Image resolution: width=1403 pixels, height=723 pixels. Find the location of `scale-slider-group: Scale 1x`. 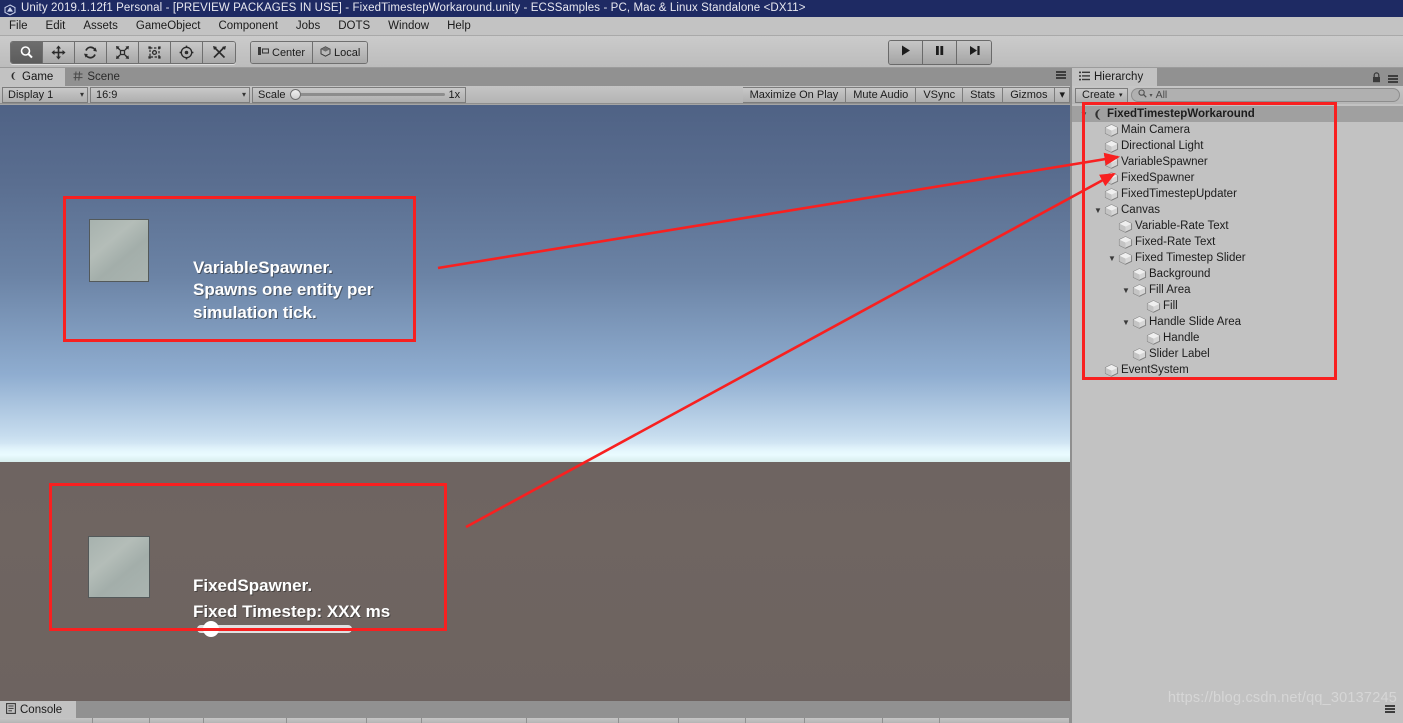

scale-slider-group: Scale 1x is located at coordinates (359, 94).